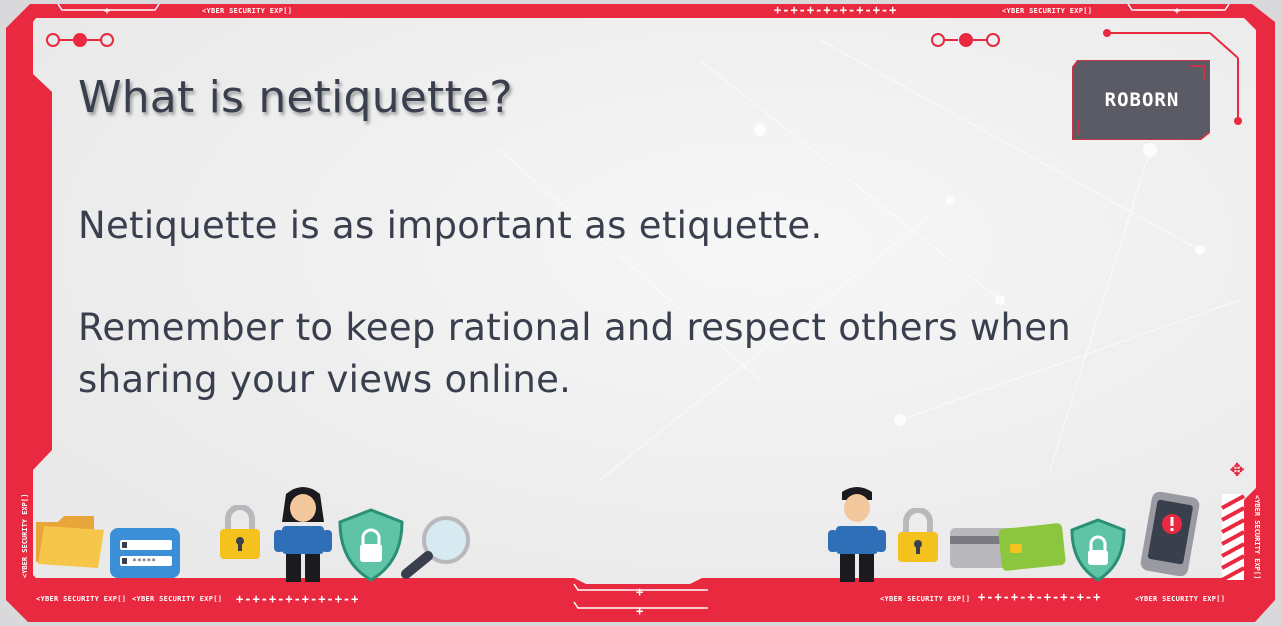 The image size is (1282, 626). Describe the element at coordinates (1047, 11) in the screenshot. I see `frame-tag-top-right: <YBER SECURITY EXP[]` at that location.